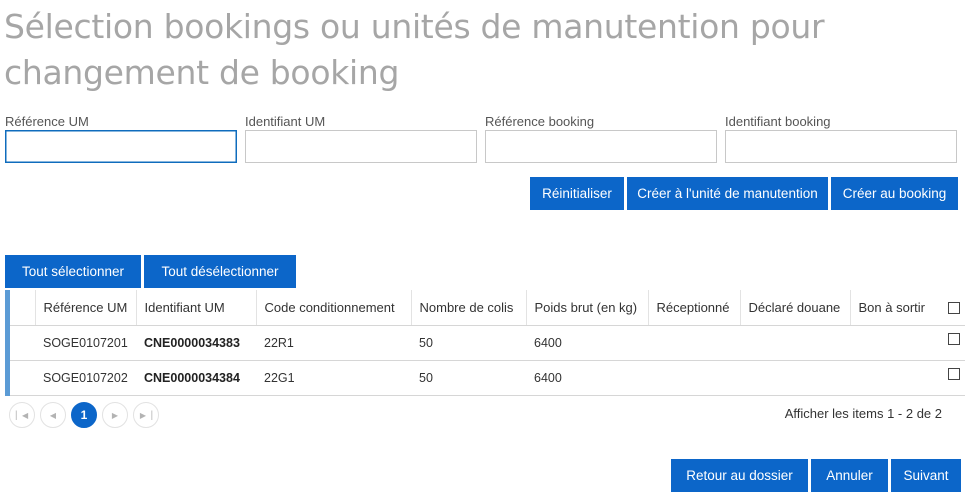 Image resolution: width=965 pixels, height=496 pixels. I want to click on cell-code-conditionnement: 22R1, so click(333, 343).